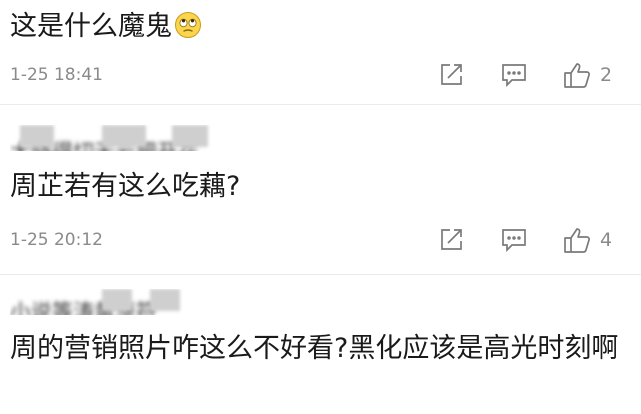 Image resolution: width=641 pixels, height=414 pixels. Describe the element at coordinates (91, 26) in the screenshot. I see `comment-text-content: 这是什么魔鬼` at that location.